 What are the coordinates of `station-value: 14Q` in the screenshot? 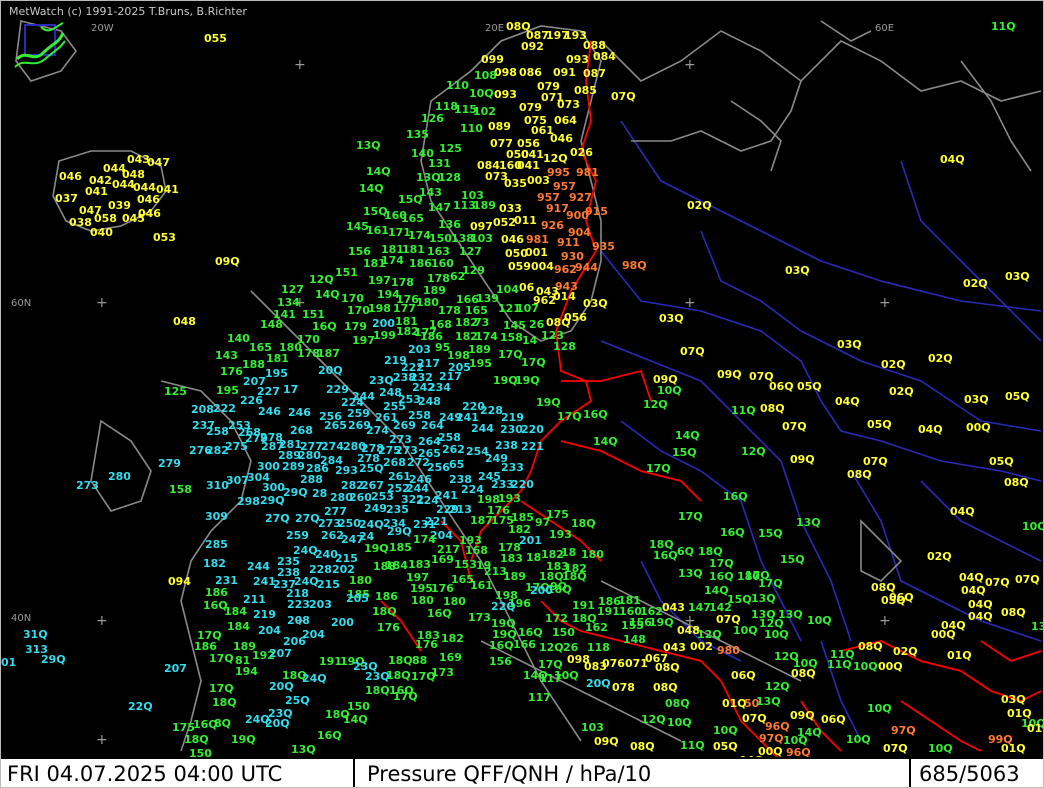 It's located at (716, 590).